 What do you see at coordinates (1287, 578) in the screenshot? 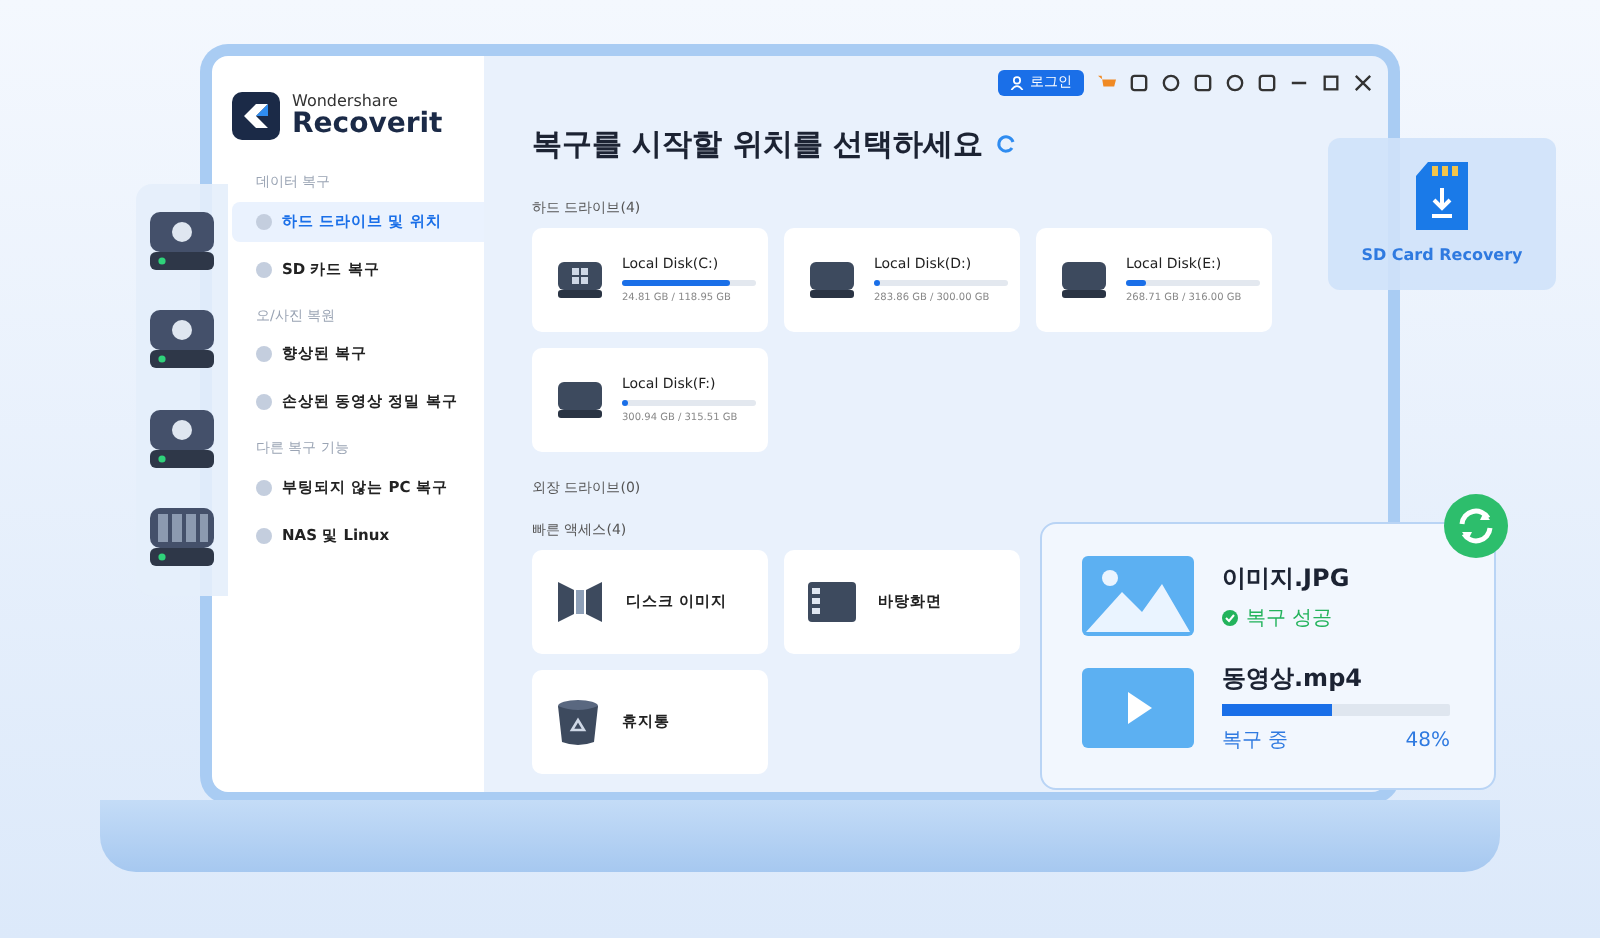
I see `file-name: 이미지.JPG` at bounding box center [1287, 578].